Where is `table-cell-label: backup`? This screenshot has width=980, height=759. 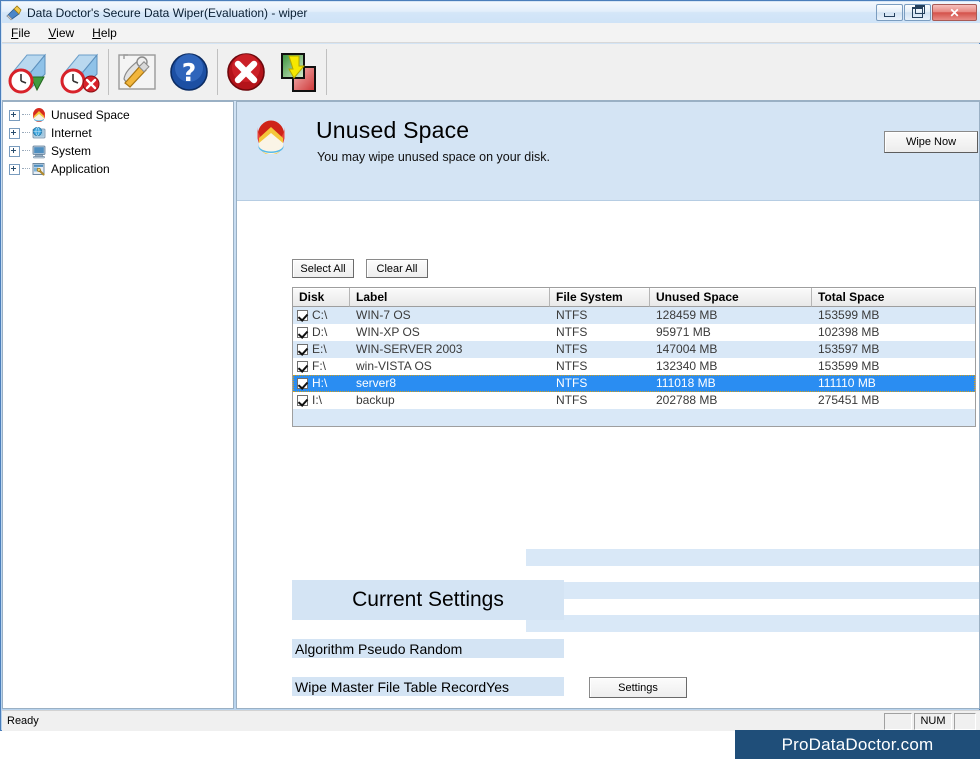 table-cell-label: backup is located at coordinates (375, 400).